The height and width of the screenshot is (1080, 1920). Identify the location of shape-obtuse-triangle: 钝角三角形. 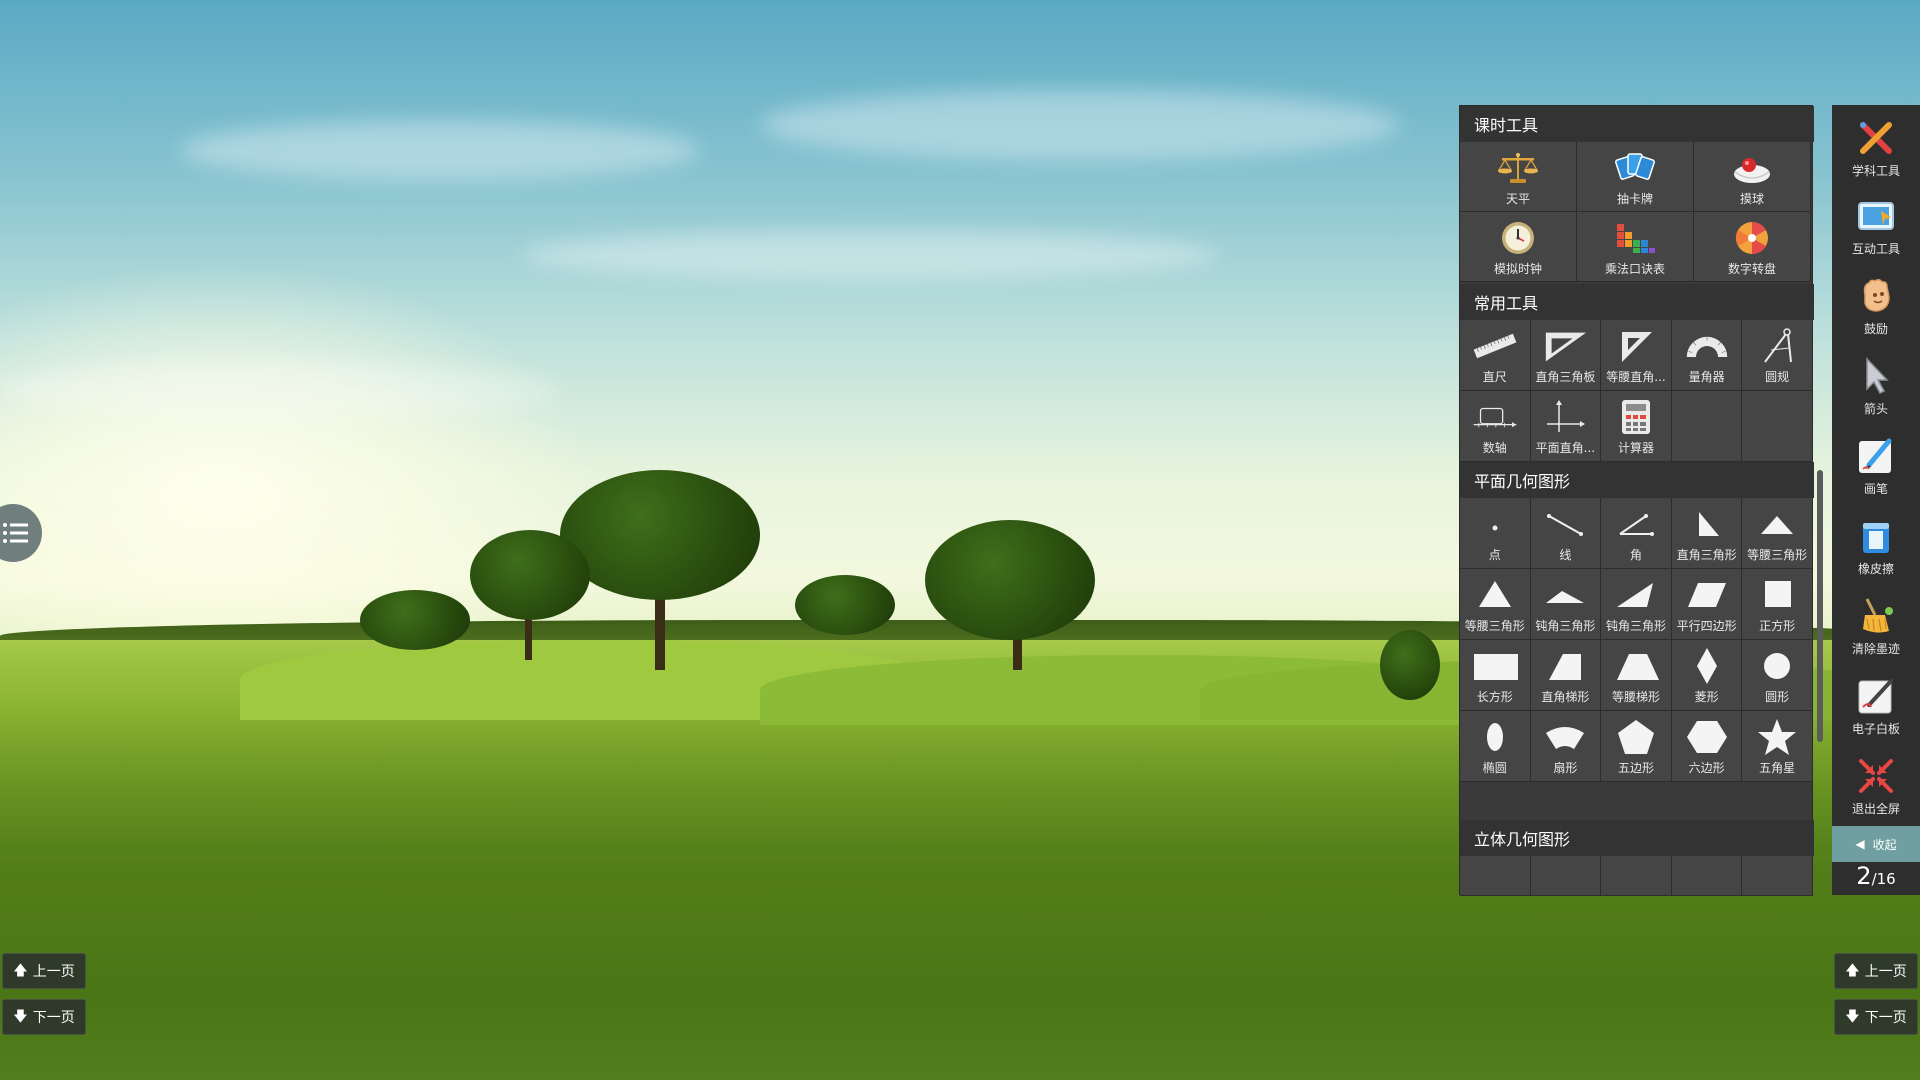
(1566, 604).